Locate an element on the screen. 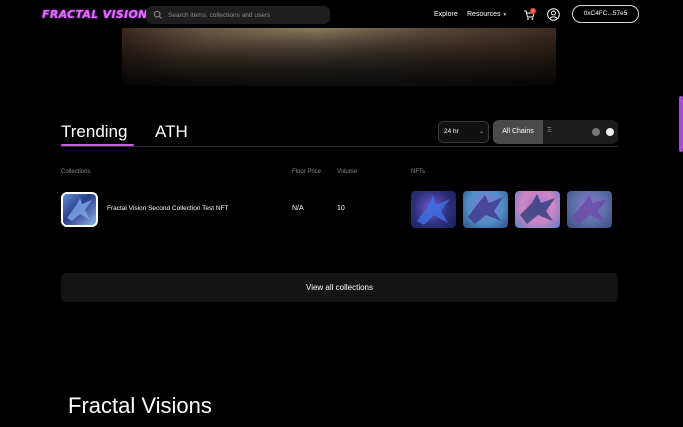 The image size is (683, 427). tab-divider is located at coordinates (339, 146).